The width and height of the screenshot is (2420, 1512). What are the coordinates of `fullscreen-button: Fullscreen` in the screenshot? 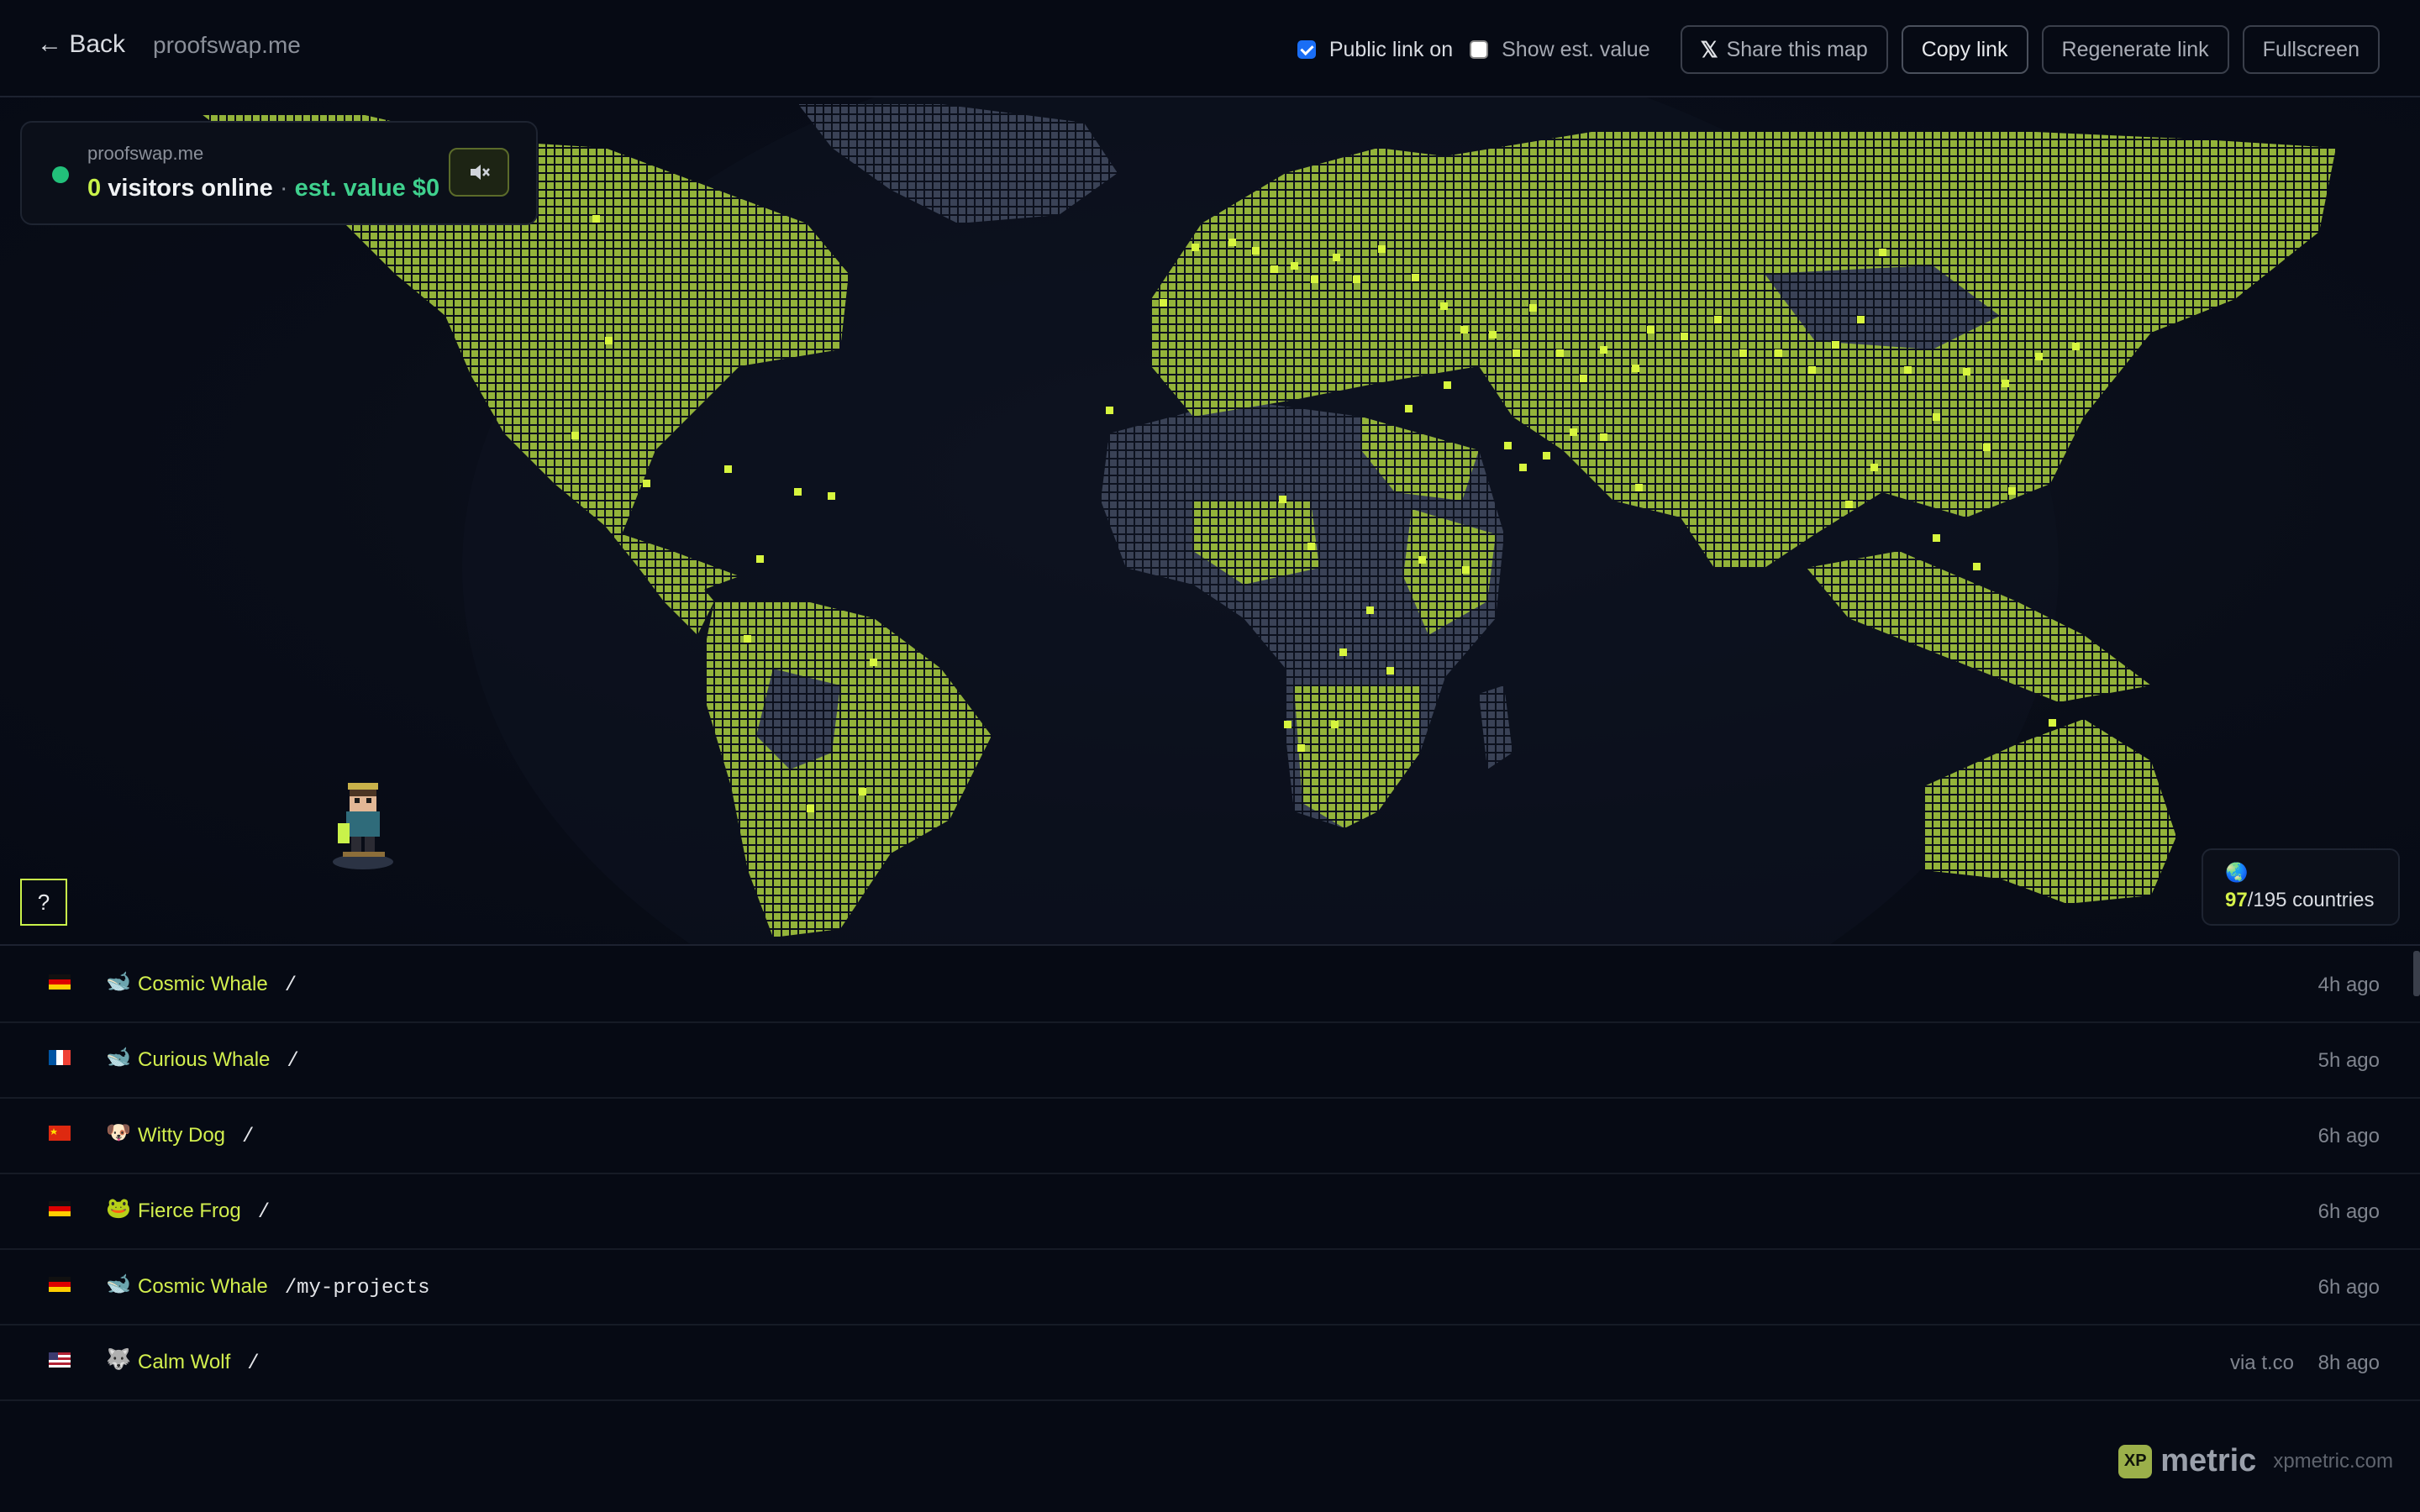 It's located at (2311, 49).